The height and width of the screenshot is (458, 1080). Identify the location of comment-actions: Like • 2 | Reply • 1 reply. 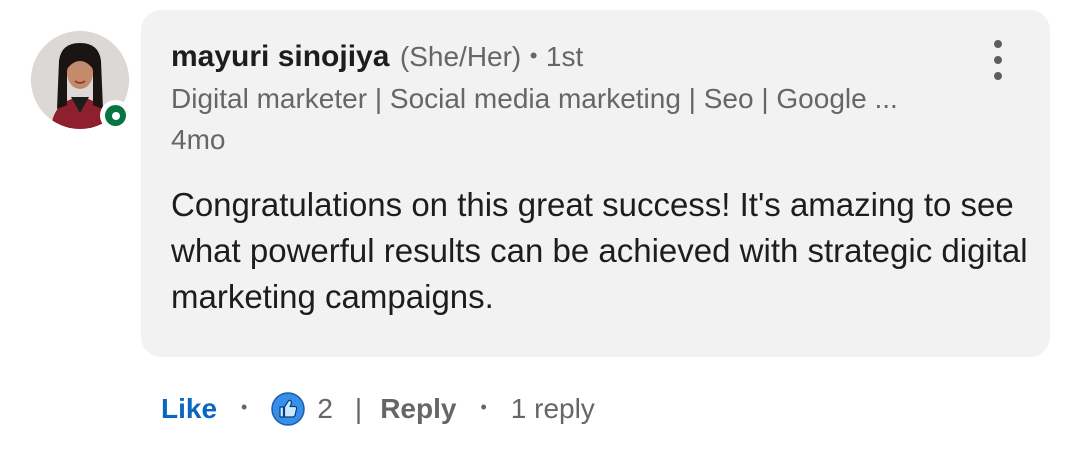
(378, 409).